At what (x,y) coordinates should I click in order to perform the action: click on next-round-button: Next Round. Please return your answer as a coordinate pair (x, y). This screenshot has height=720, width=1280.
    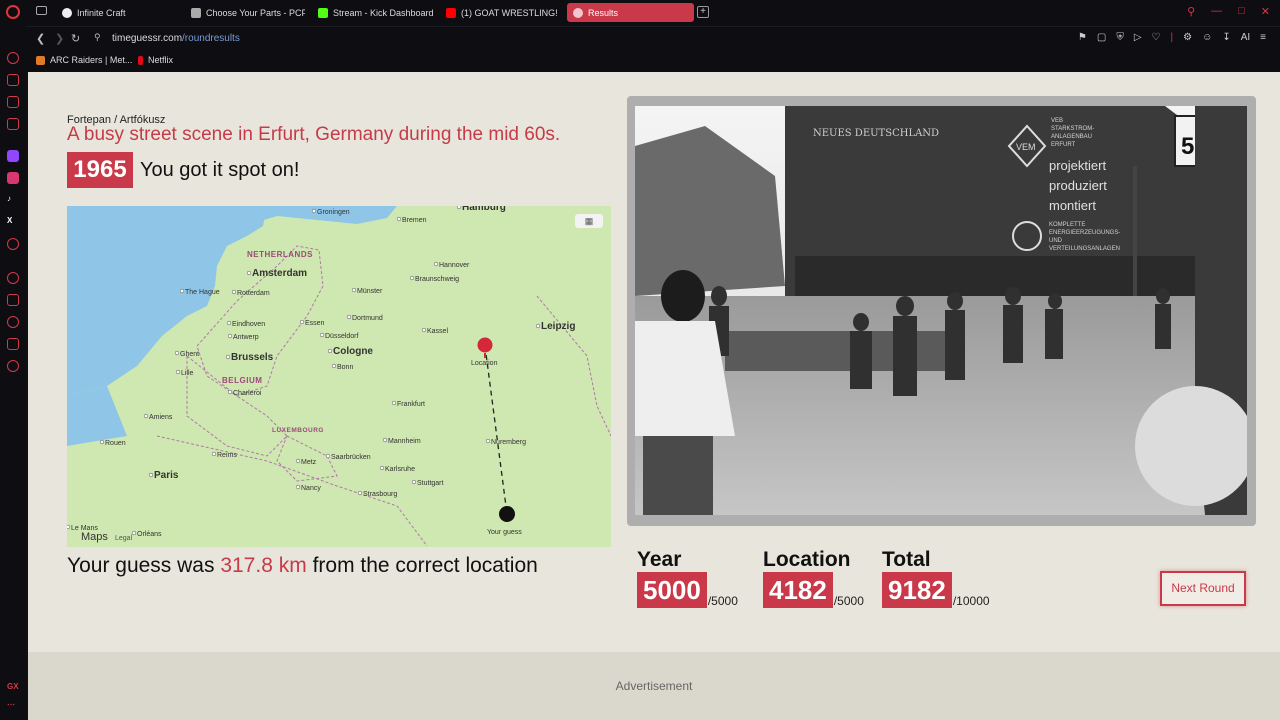
    Looking at the image, I should click on (1203, 588).